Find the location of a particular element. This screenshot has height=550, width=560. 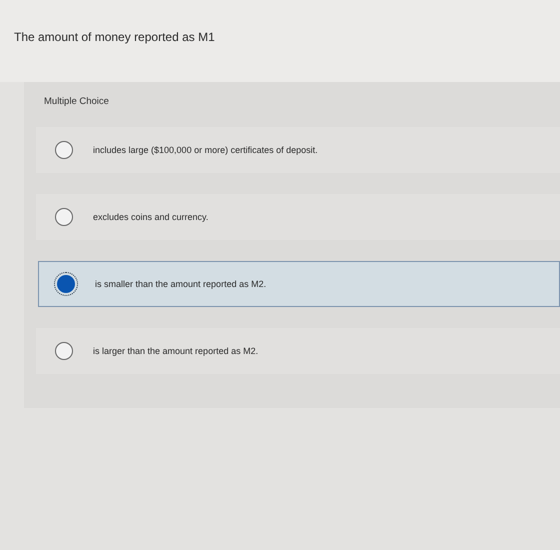

option-text: excludes coins and currency. is located at coordinates (150, 217).